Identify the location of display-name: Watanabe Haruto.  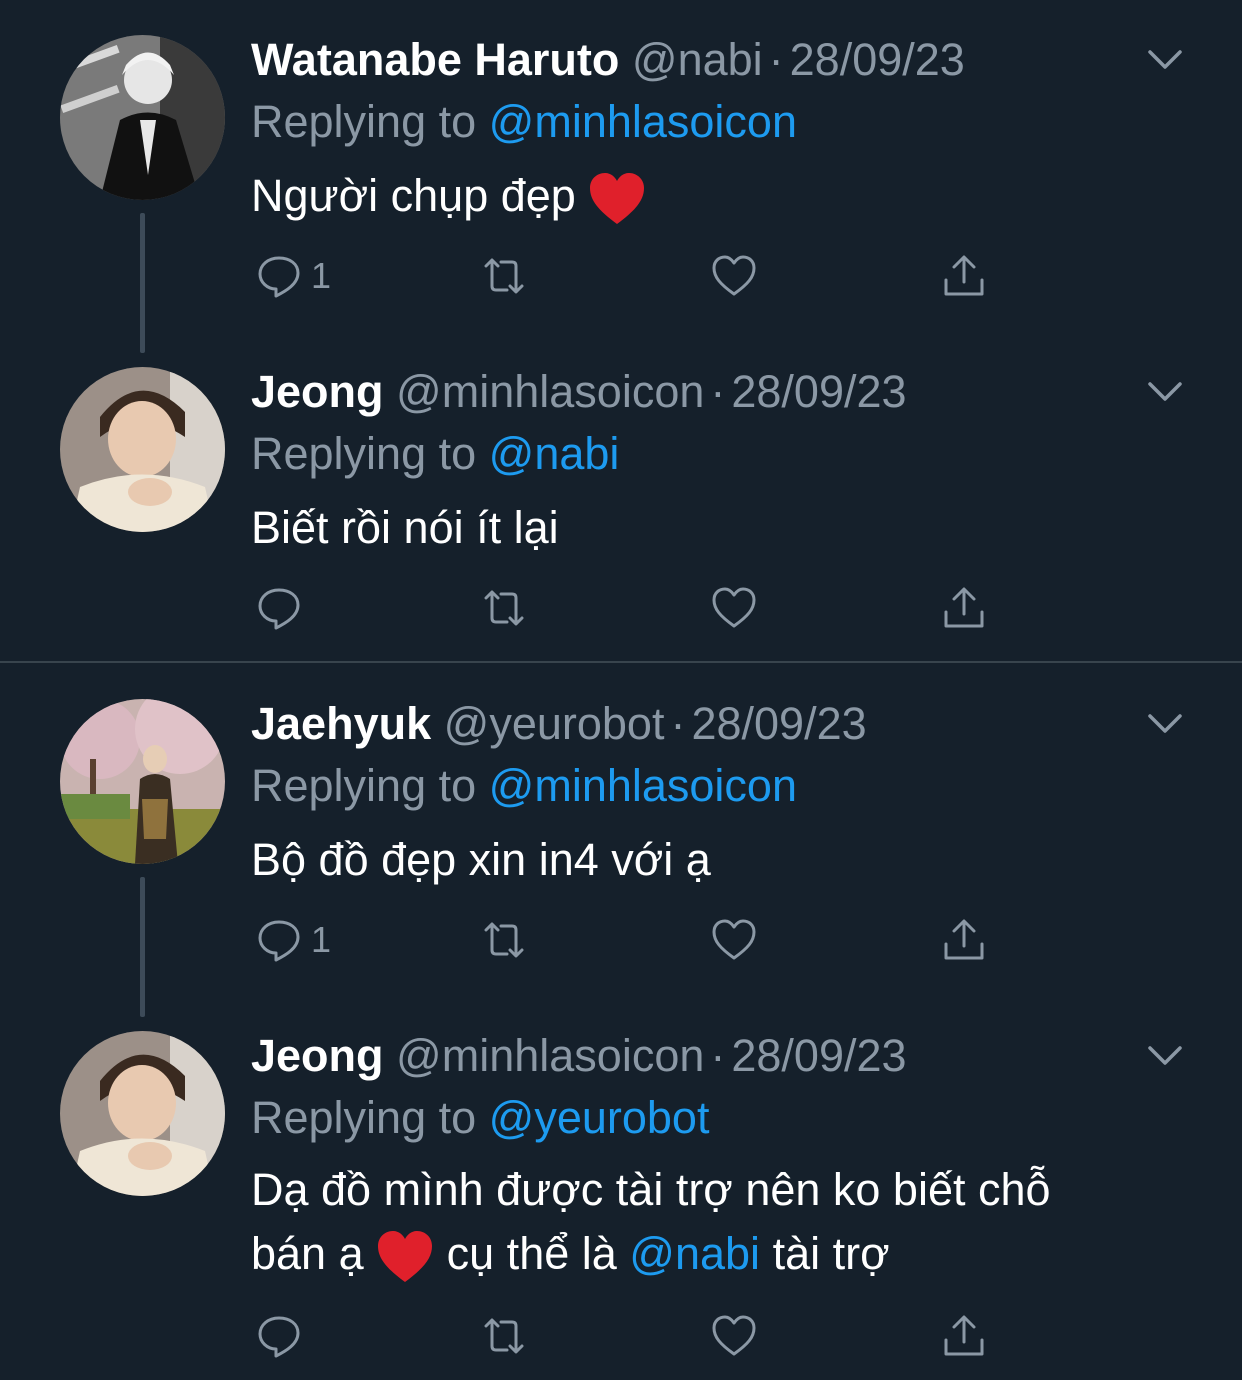
(435, 59).